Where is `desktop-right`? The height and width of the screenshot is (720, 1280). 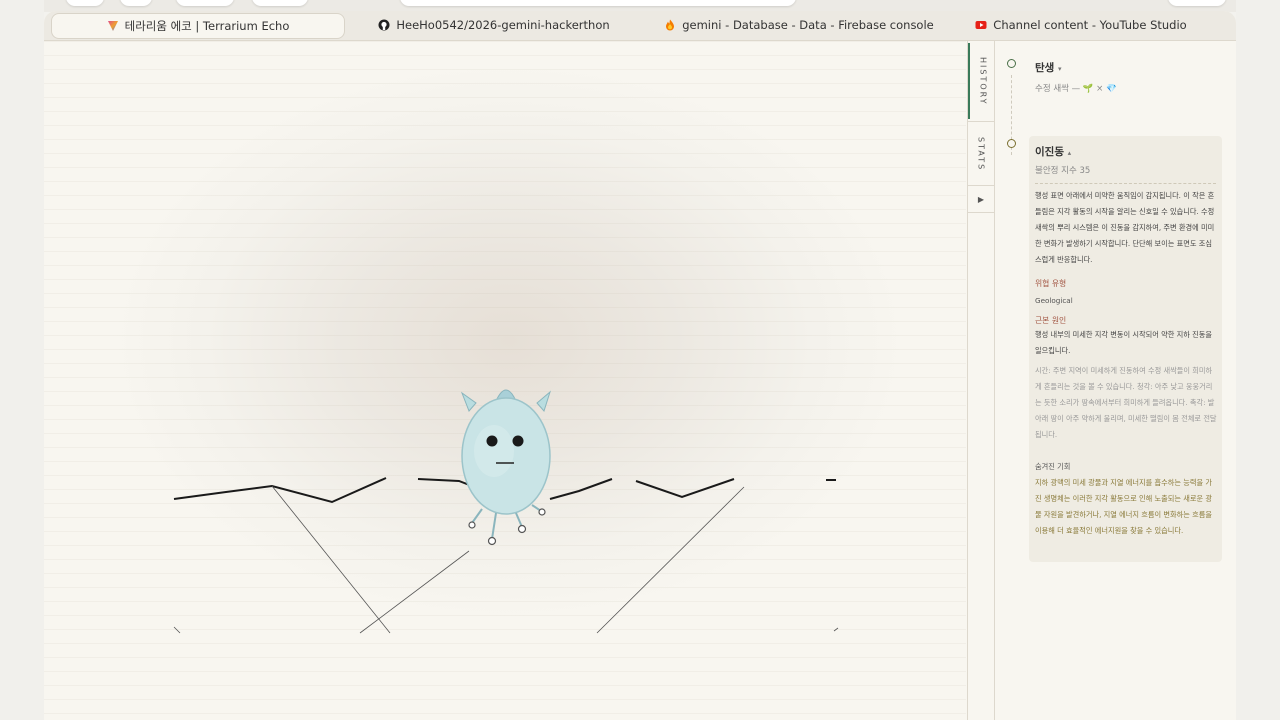 desktop-right is located at coordinates (1258, 360).